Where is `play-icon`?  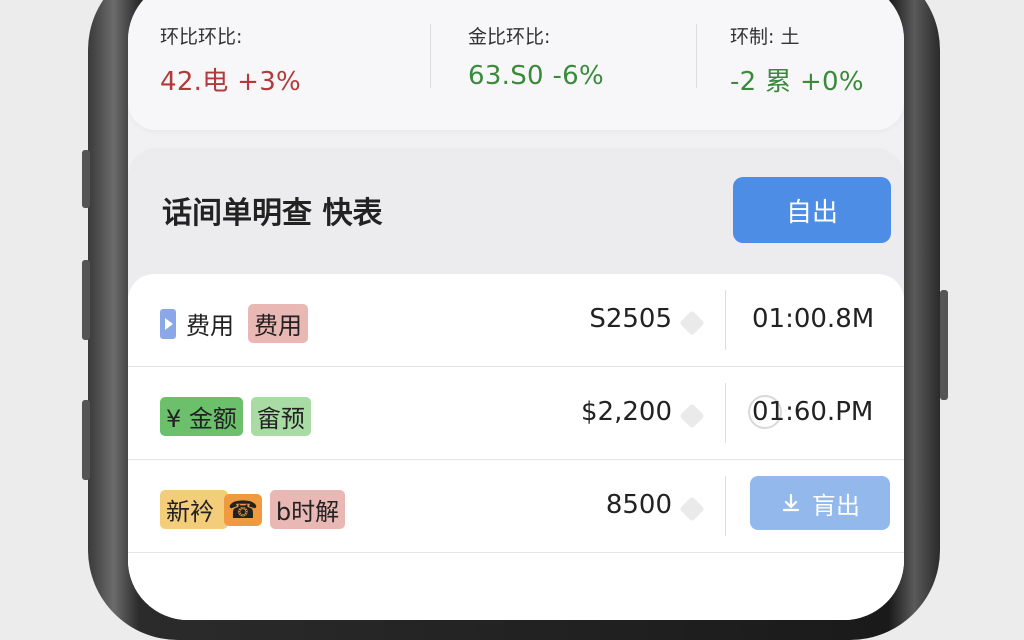 play-icon is located at coordinates (168, 323).